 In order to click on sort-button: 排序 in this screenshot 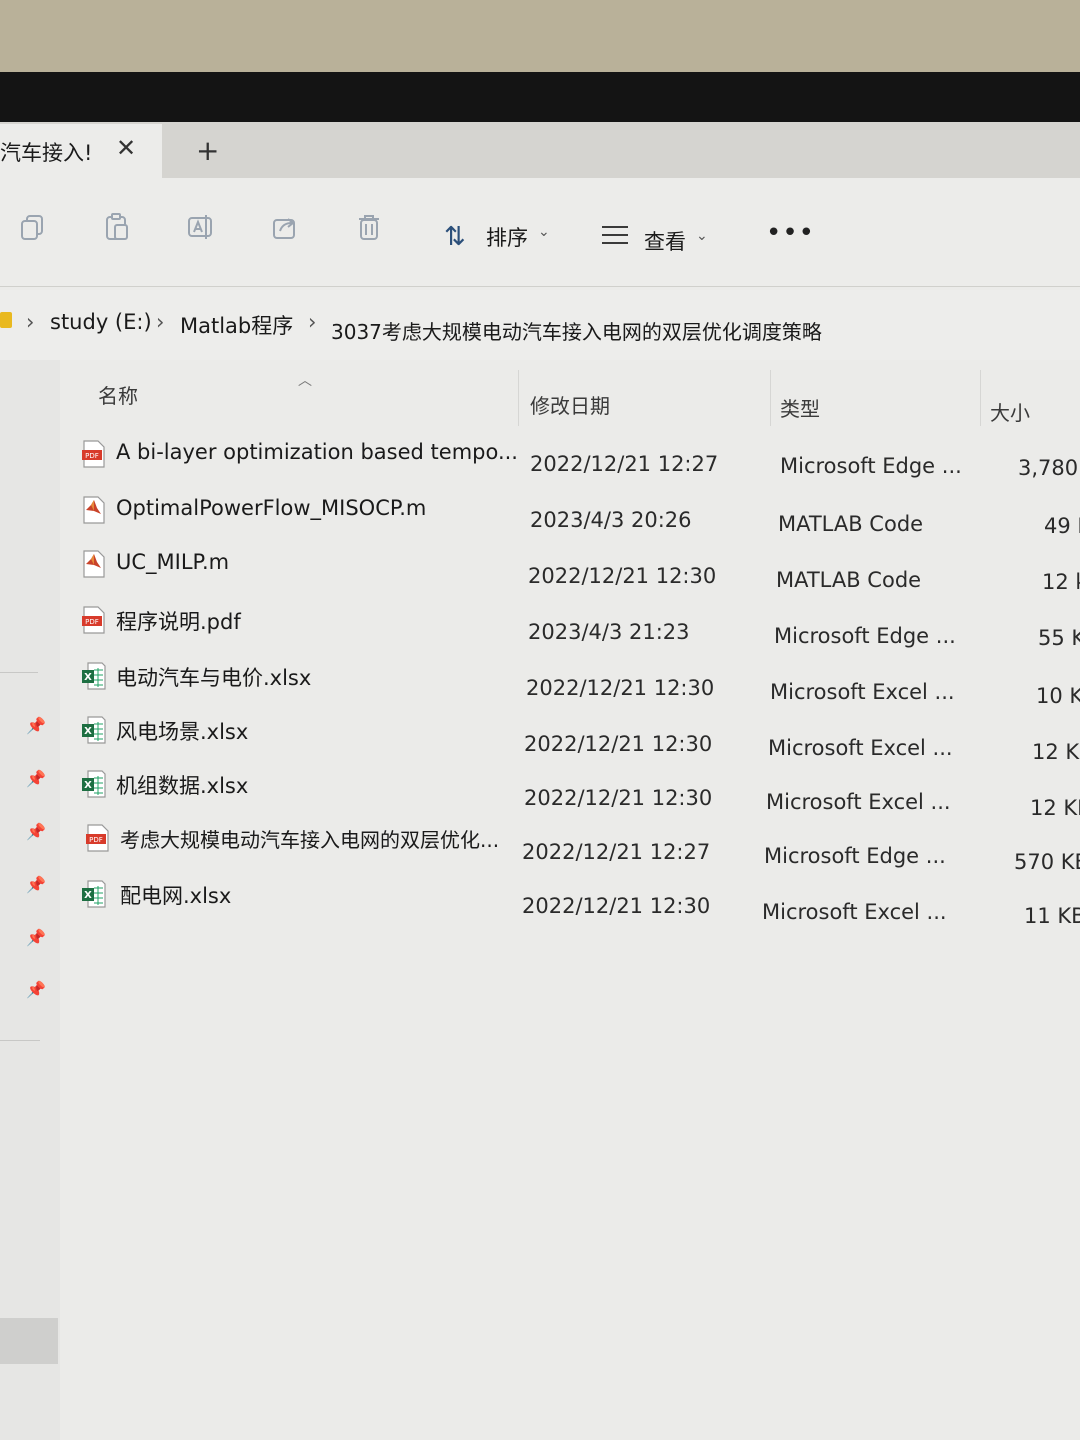, I will do `click(507, 237)`.